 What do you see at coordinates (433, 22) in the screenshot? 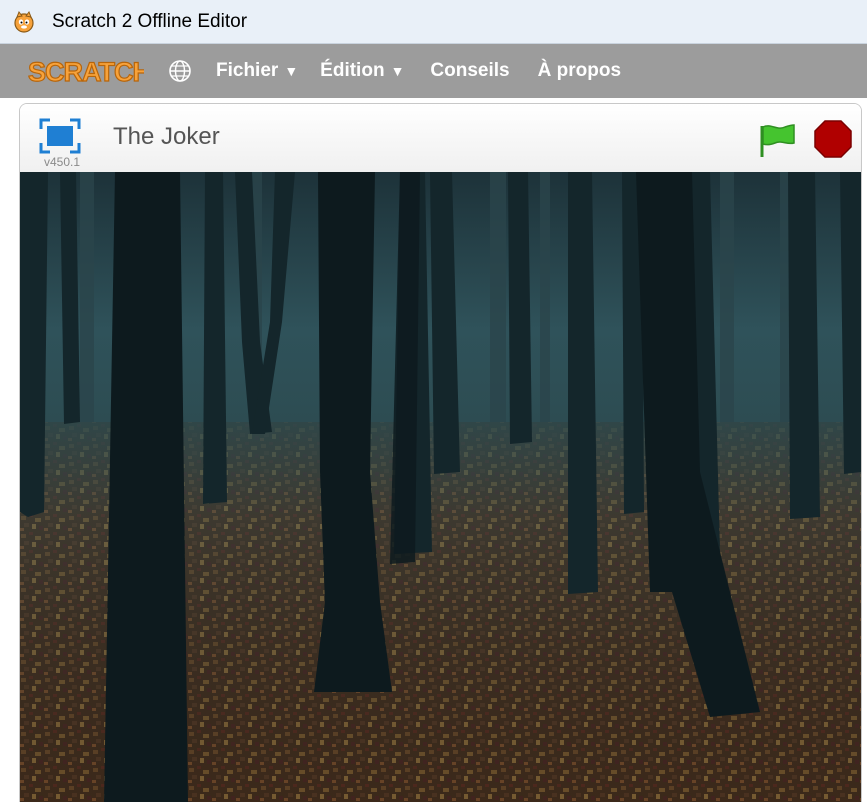
I see `window-titlebar: Scratch 2 Offline Editor` at bounding box center [433, 22].